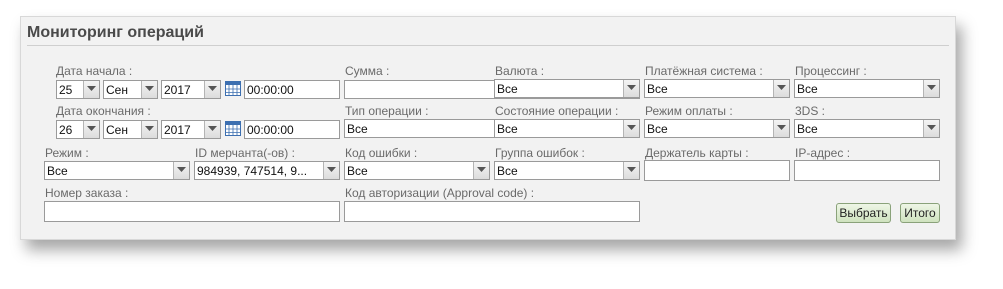  Describe the element at coordinates (697, 153) in the screenshot. I see `card-holder-label: Держатель карты :` at that location.